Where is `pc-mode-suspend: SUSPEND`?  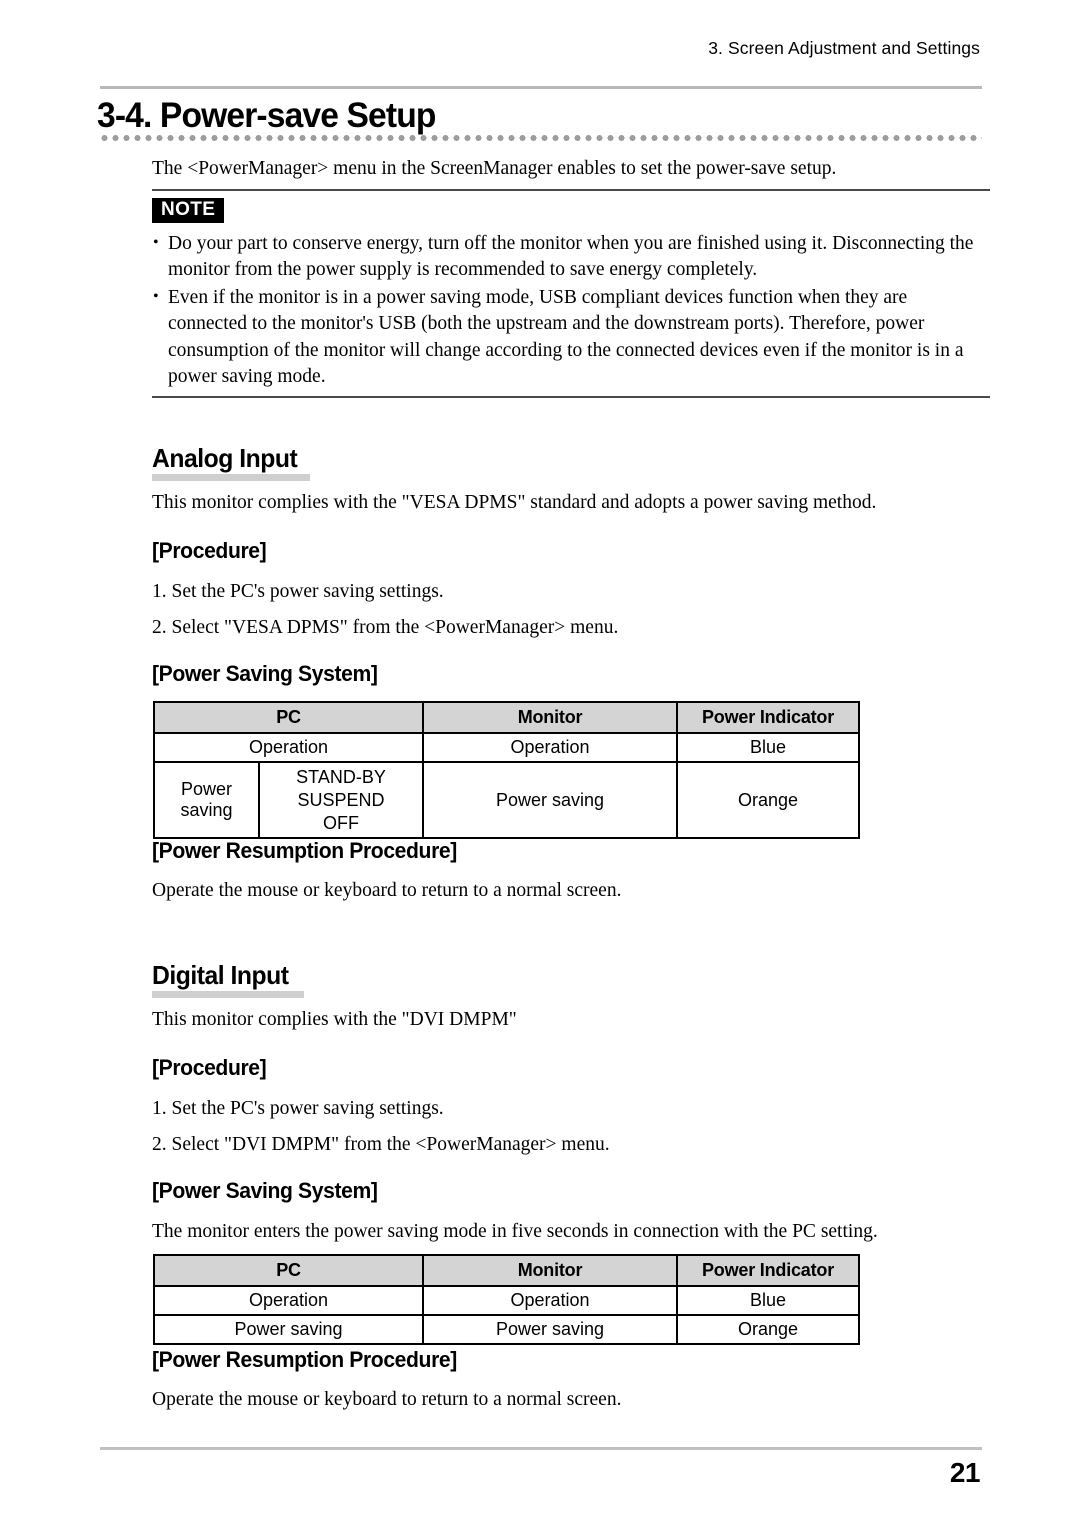 pc-mode-suspend: SUSPEND is located at coordinates (341, 799).